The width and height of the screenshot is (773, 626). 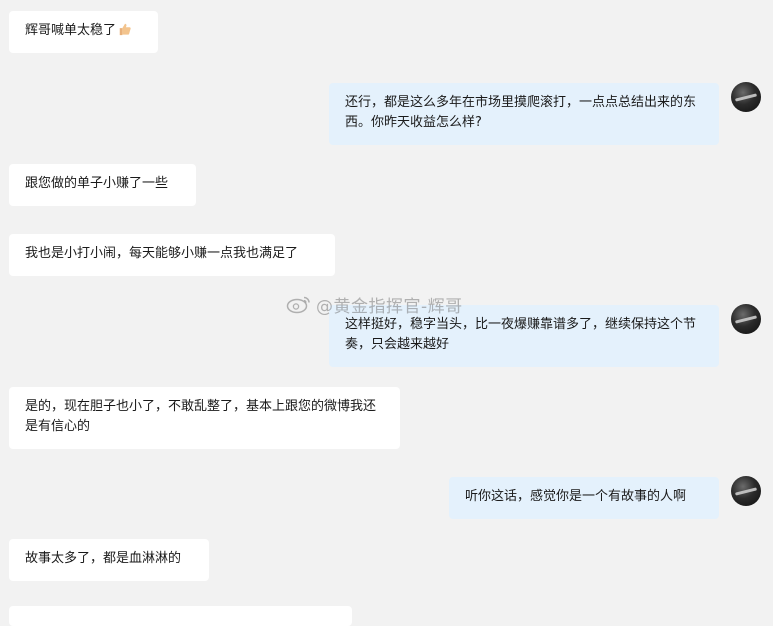 I want to click on message-text: 还行，都是这么多年在市场里摸爬滚打，一点点总结出来的东西。你昨天收益怎么样?, so click(x=521, y=112).